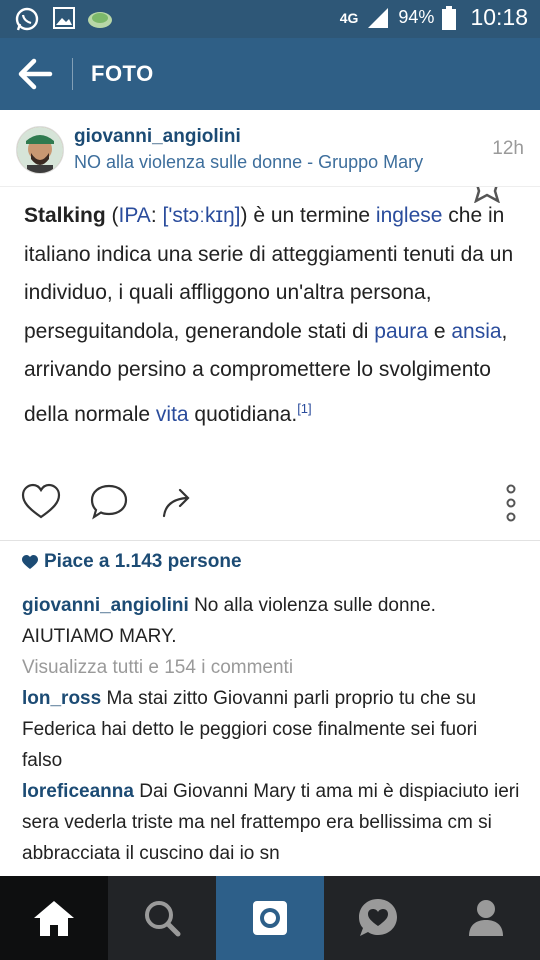  I want to click on app-bar: FOTO, so click(270, 74).